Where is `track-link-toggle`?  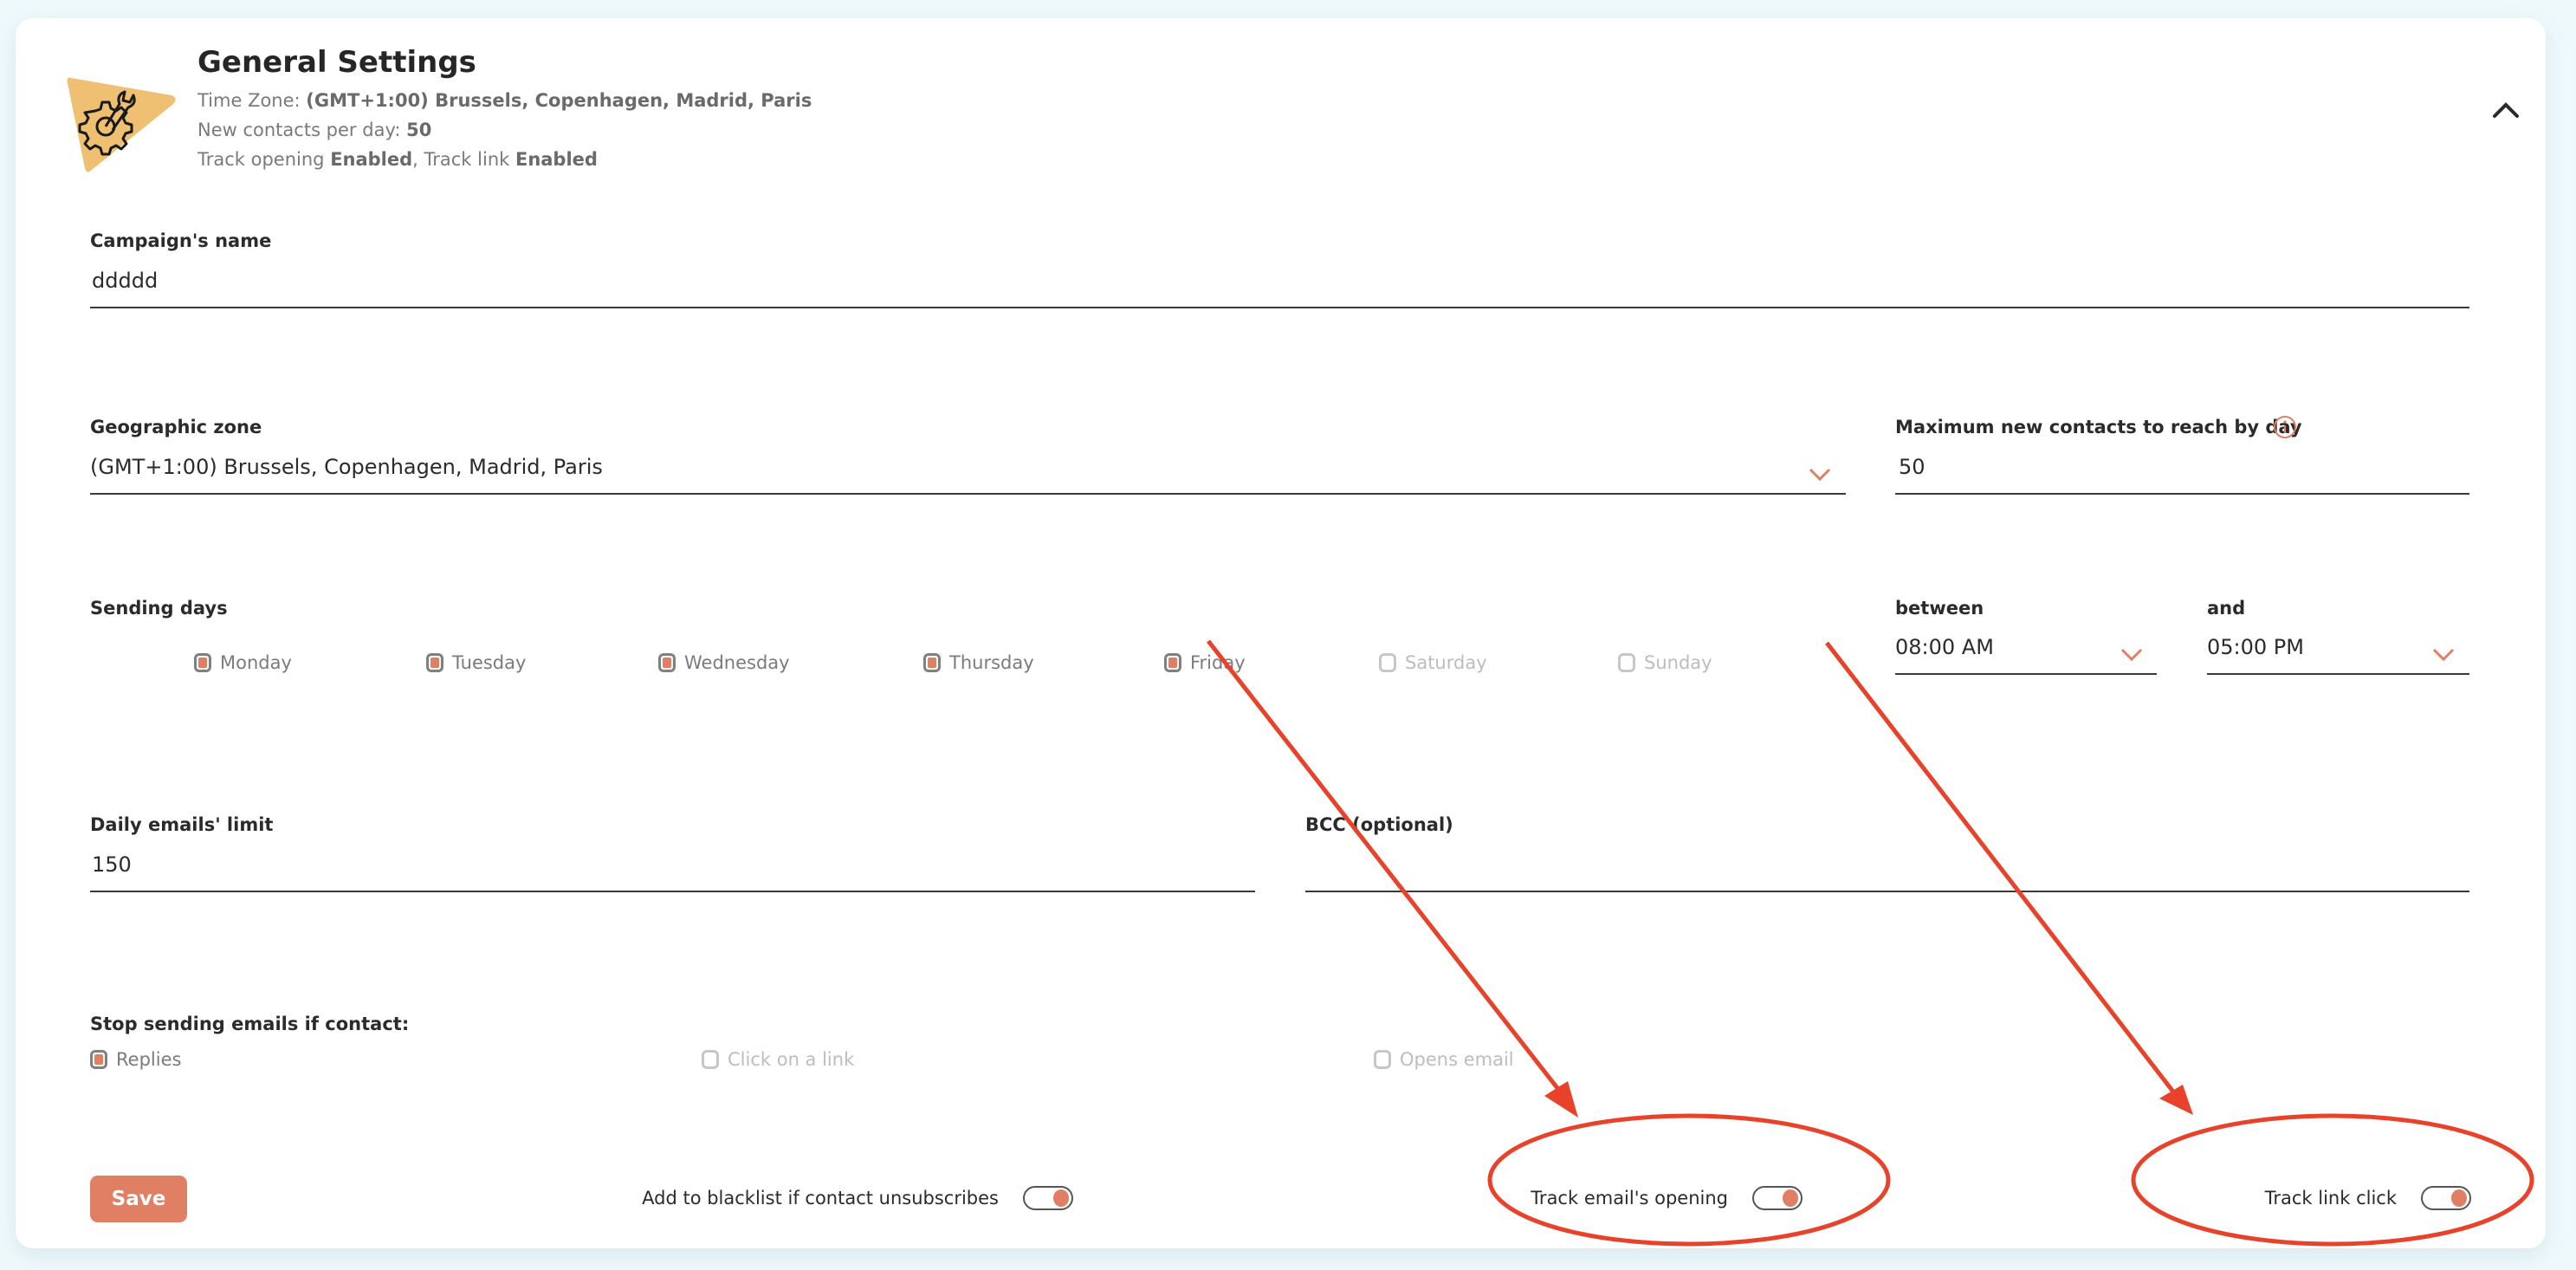
track-link-toggle is located at coordinates (2446, 1198).